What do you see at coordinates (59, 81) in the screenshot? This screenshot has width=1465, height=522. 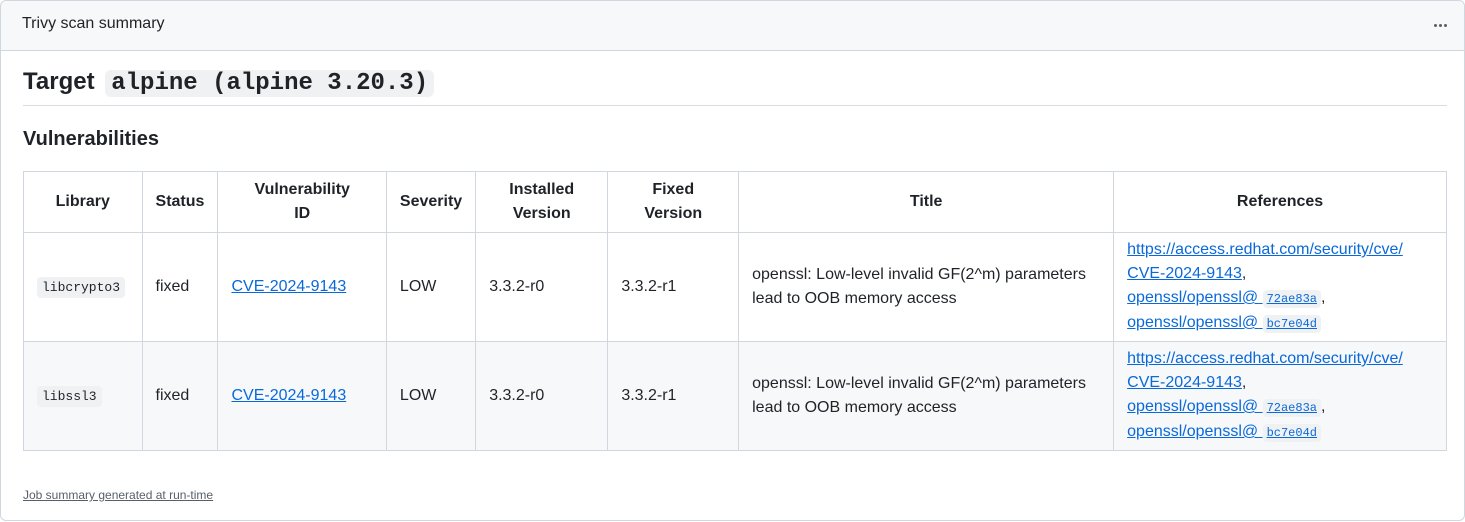 I see `target-prefix: Target` at bounding box center [59, 81].